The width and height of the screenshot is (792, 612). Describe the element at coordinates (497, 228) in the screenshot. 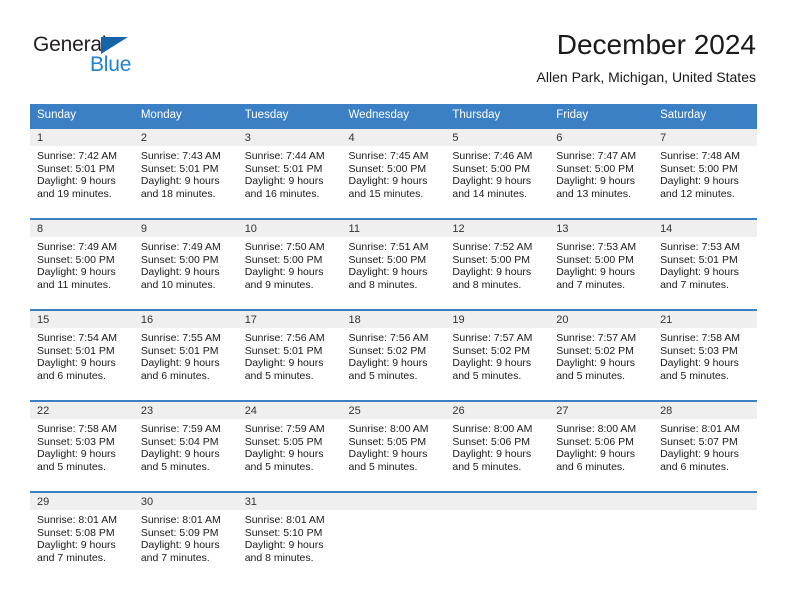

I see `day-number: 12` at that location.